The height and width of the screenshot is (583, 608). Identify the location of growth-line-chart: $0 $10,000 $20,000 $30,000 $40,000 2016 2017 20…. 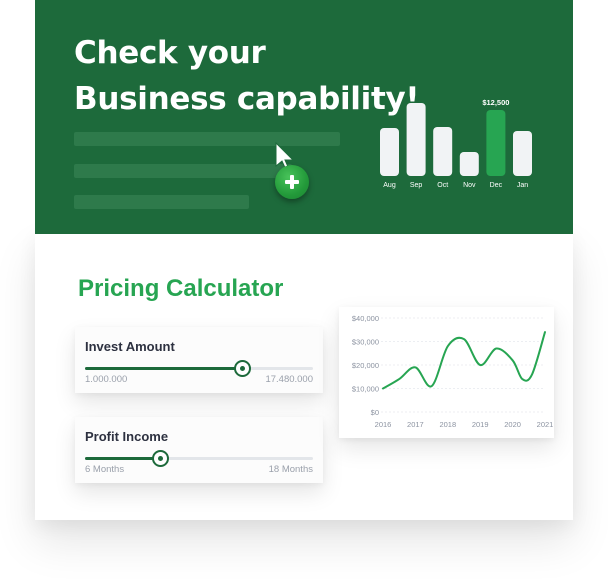
(446, 372).